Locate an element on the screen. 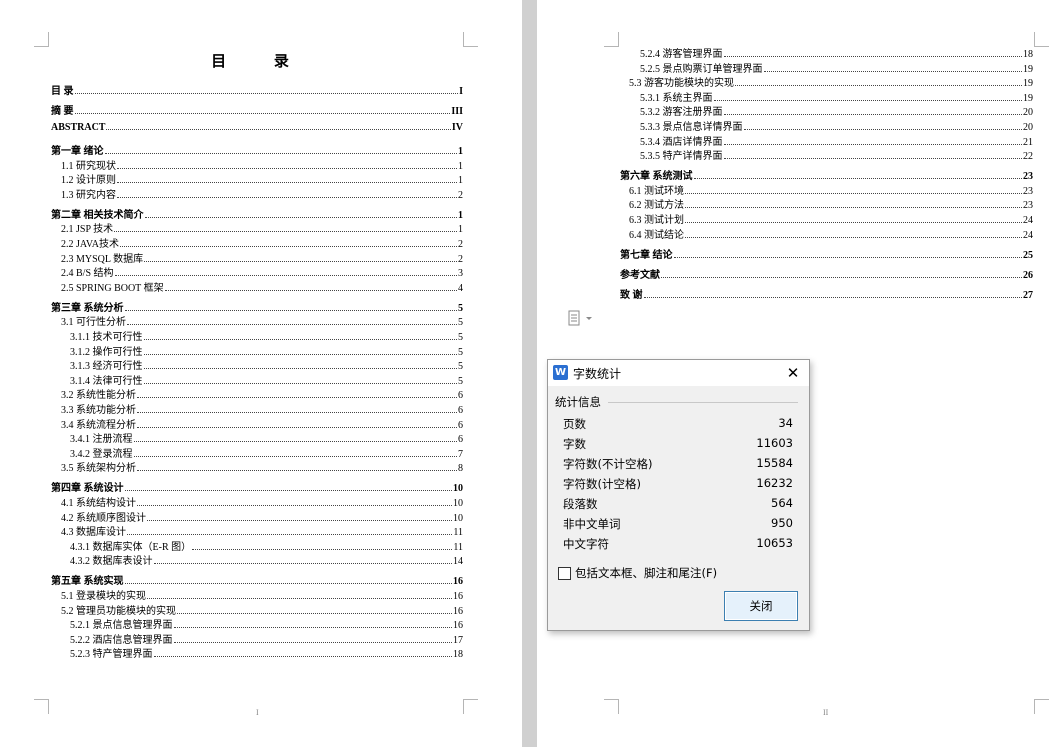 The width and height of the screenshot is (1064, 747). toc-entry: 5.2.5 景点购票订单管理界面 19 is located at coordinates (836, 67).